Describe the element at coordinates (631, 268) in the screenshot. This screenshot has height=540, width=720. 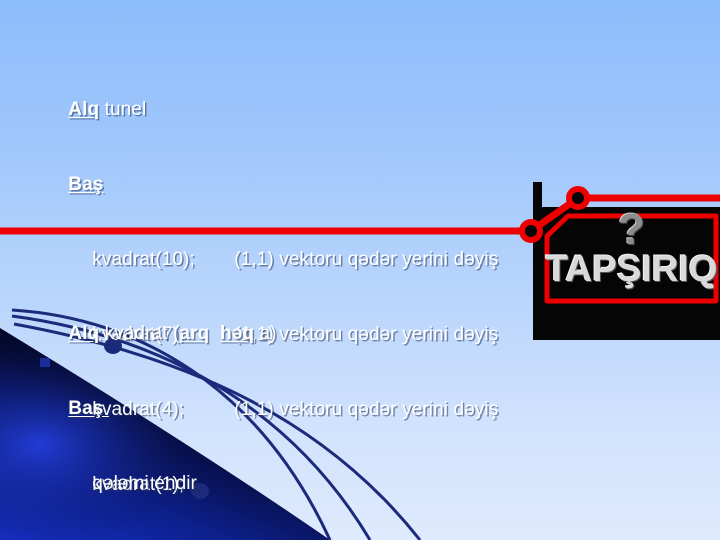
I see `sign-label: TAPŞIRIQ` at that location.